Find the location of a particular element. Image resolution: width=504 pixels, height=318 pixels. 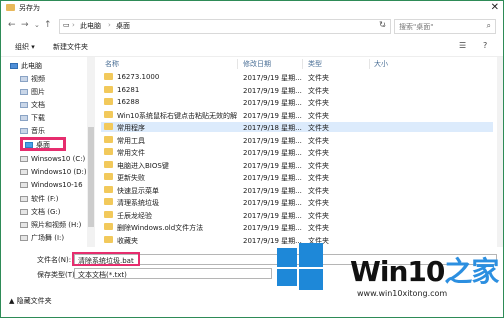

file-row: 电脑进入BIOS键 2017/9/19 星期... 文件夹 is located at coordinates (297, 165).